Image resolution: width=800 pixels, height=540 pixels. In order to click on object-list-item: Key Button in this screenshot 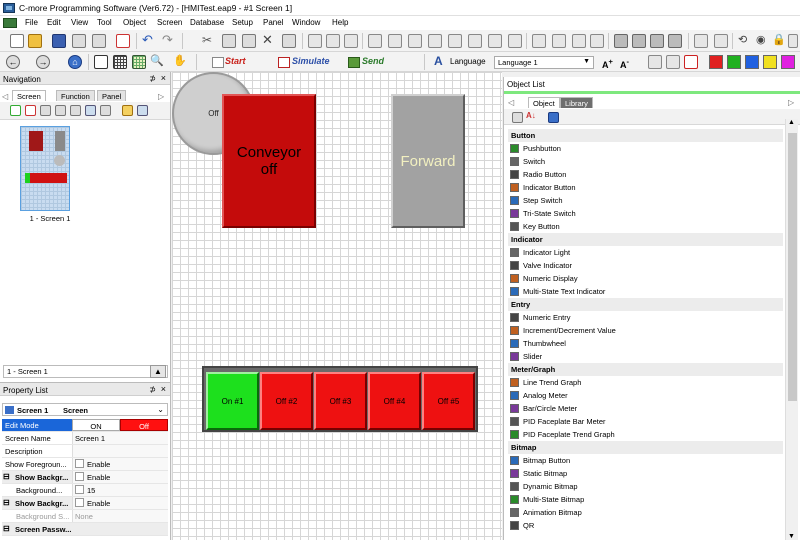, I will do `click(645, 226)`.